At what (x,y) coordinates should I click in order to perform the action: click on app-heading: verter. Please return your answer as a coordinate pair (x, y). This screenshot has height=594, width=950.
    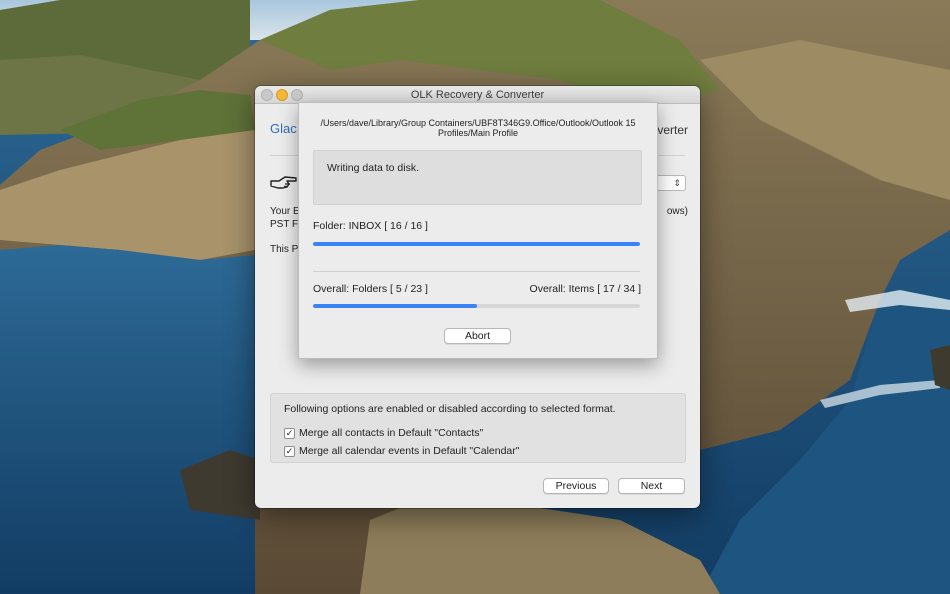
    Looking at the image, I should click on (672, 130).